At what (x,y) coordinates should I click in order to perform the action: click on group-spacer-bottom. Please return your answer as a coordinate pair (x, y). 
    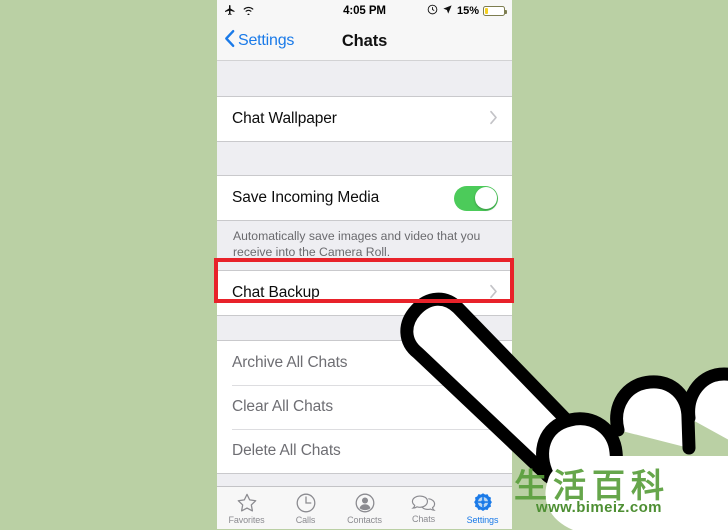
    Looking at the image, I should click on (364, 480).